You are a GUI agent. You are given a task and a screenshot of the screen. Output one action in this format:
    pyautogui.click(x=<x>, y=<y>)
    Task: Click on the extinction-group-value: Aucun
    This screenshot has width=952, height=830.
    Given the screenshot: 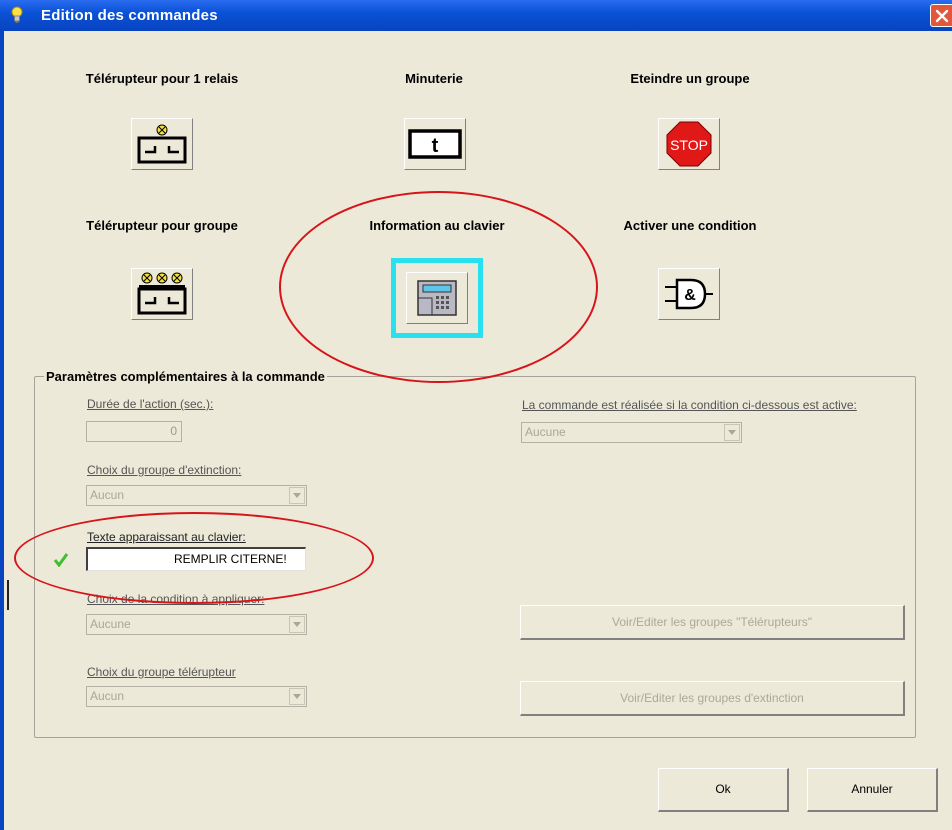 What is the action you would take?
    pyautogui.click(x=107, y=495)
    